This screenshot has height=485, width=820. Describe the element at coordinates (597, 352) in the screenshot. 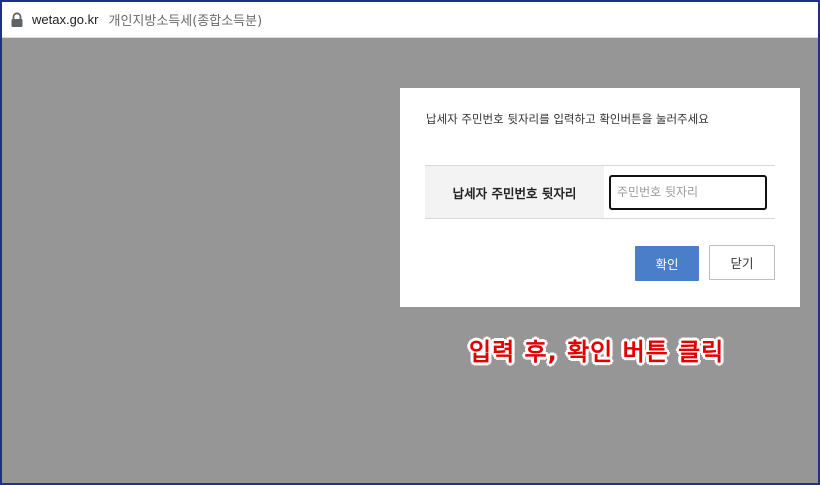

I see `instruction-annotation: 입력 후, 확인 버튼 클릭` at that location.